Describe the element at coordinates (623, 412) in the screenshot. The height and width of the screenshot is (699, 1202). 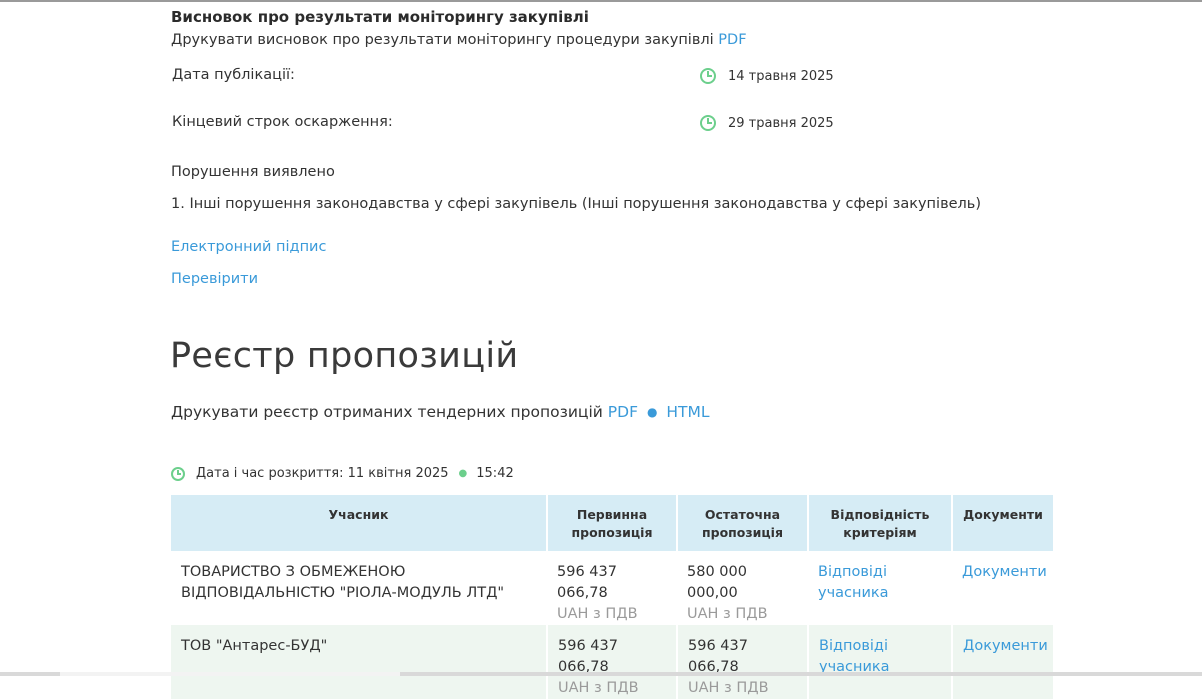
I see `registry-pdf-link: PDF` at that location.